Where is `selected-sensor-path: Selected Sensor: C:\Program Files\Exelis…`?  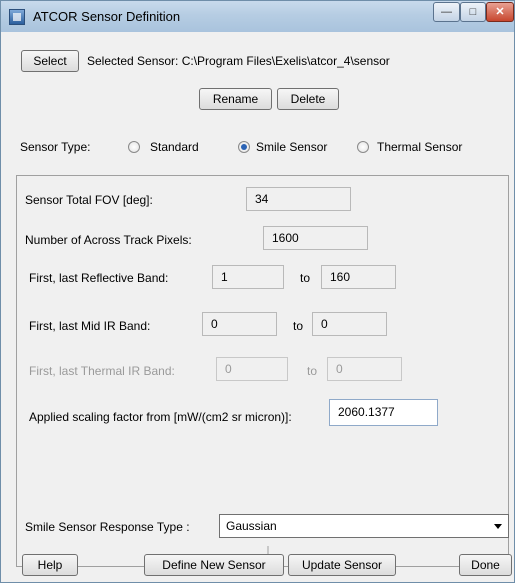 selected-sensor-path: Selected Sensor: C:\Program Files\Exelis… is located at coordinates (238, 61).